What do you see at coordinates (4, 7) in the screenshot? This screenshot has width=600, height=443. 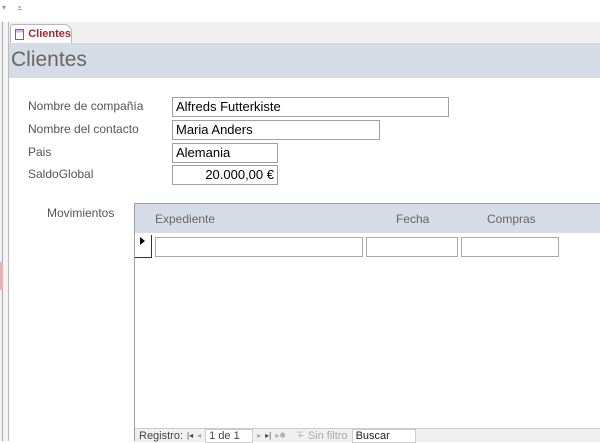 I see `qat-dropdown-icon: ▾` at bounding box center [4, 7].